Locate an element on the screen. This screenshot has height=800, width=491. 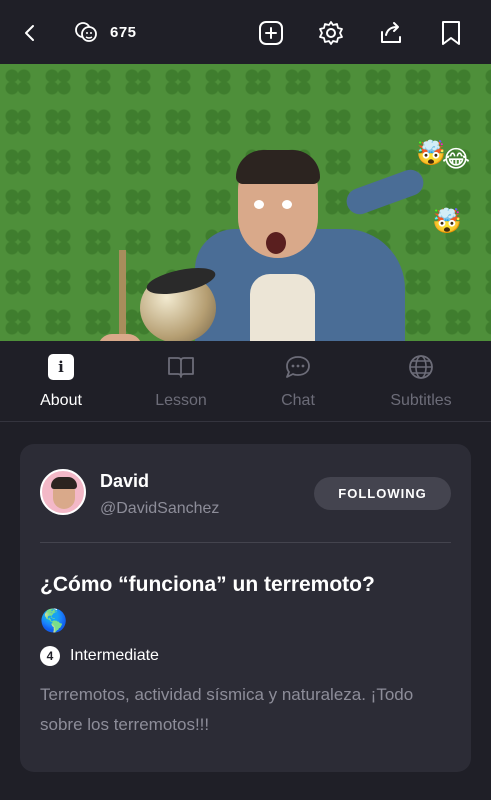
divider is located at coordinates (245, 542).